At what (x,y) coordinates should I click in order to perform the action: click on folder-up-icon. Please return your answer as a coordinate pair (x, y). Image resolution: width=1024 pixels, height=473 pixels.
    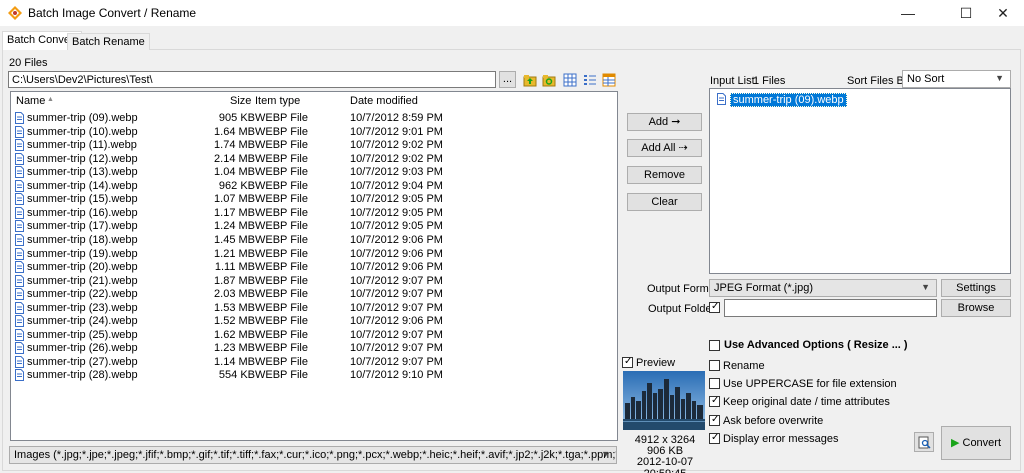
    Looking at the image, I should click on (530, 80).